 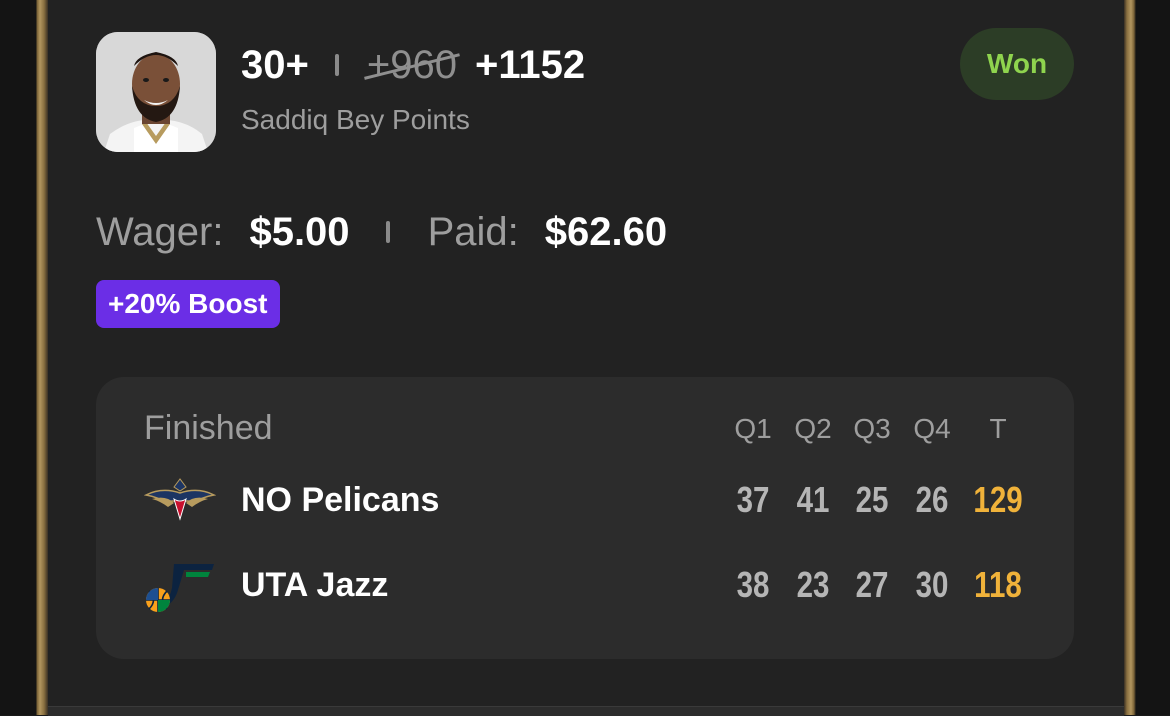 I want to click on player-avatar, so click(x=156, y=92).